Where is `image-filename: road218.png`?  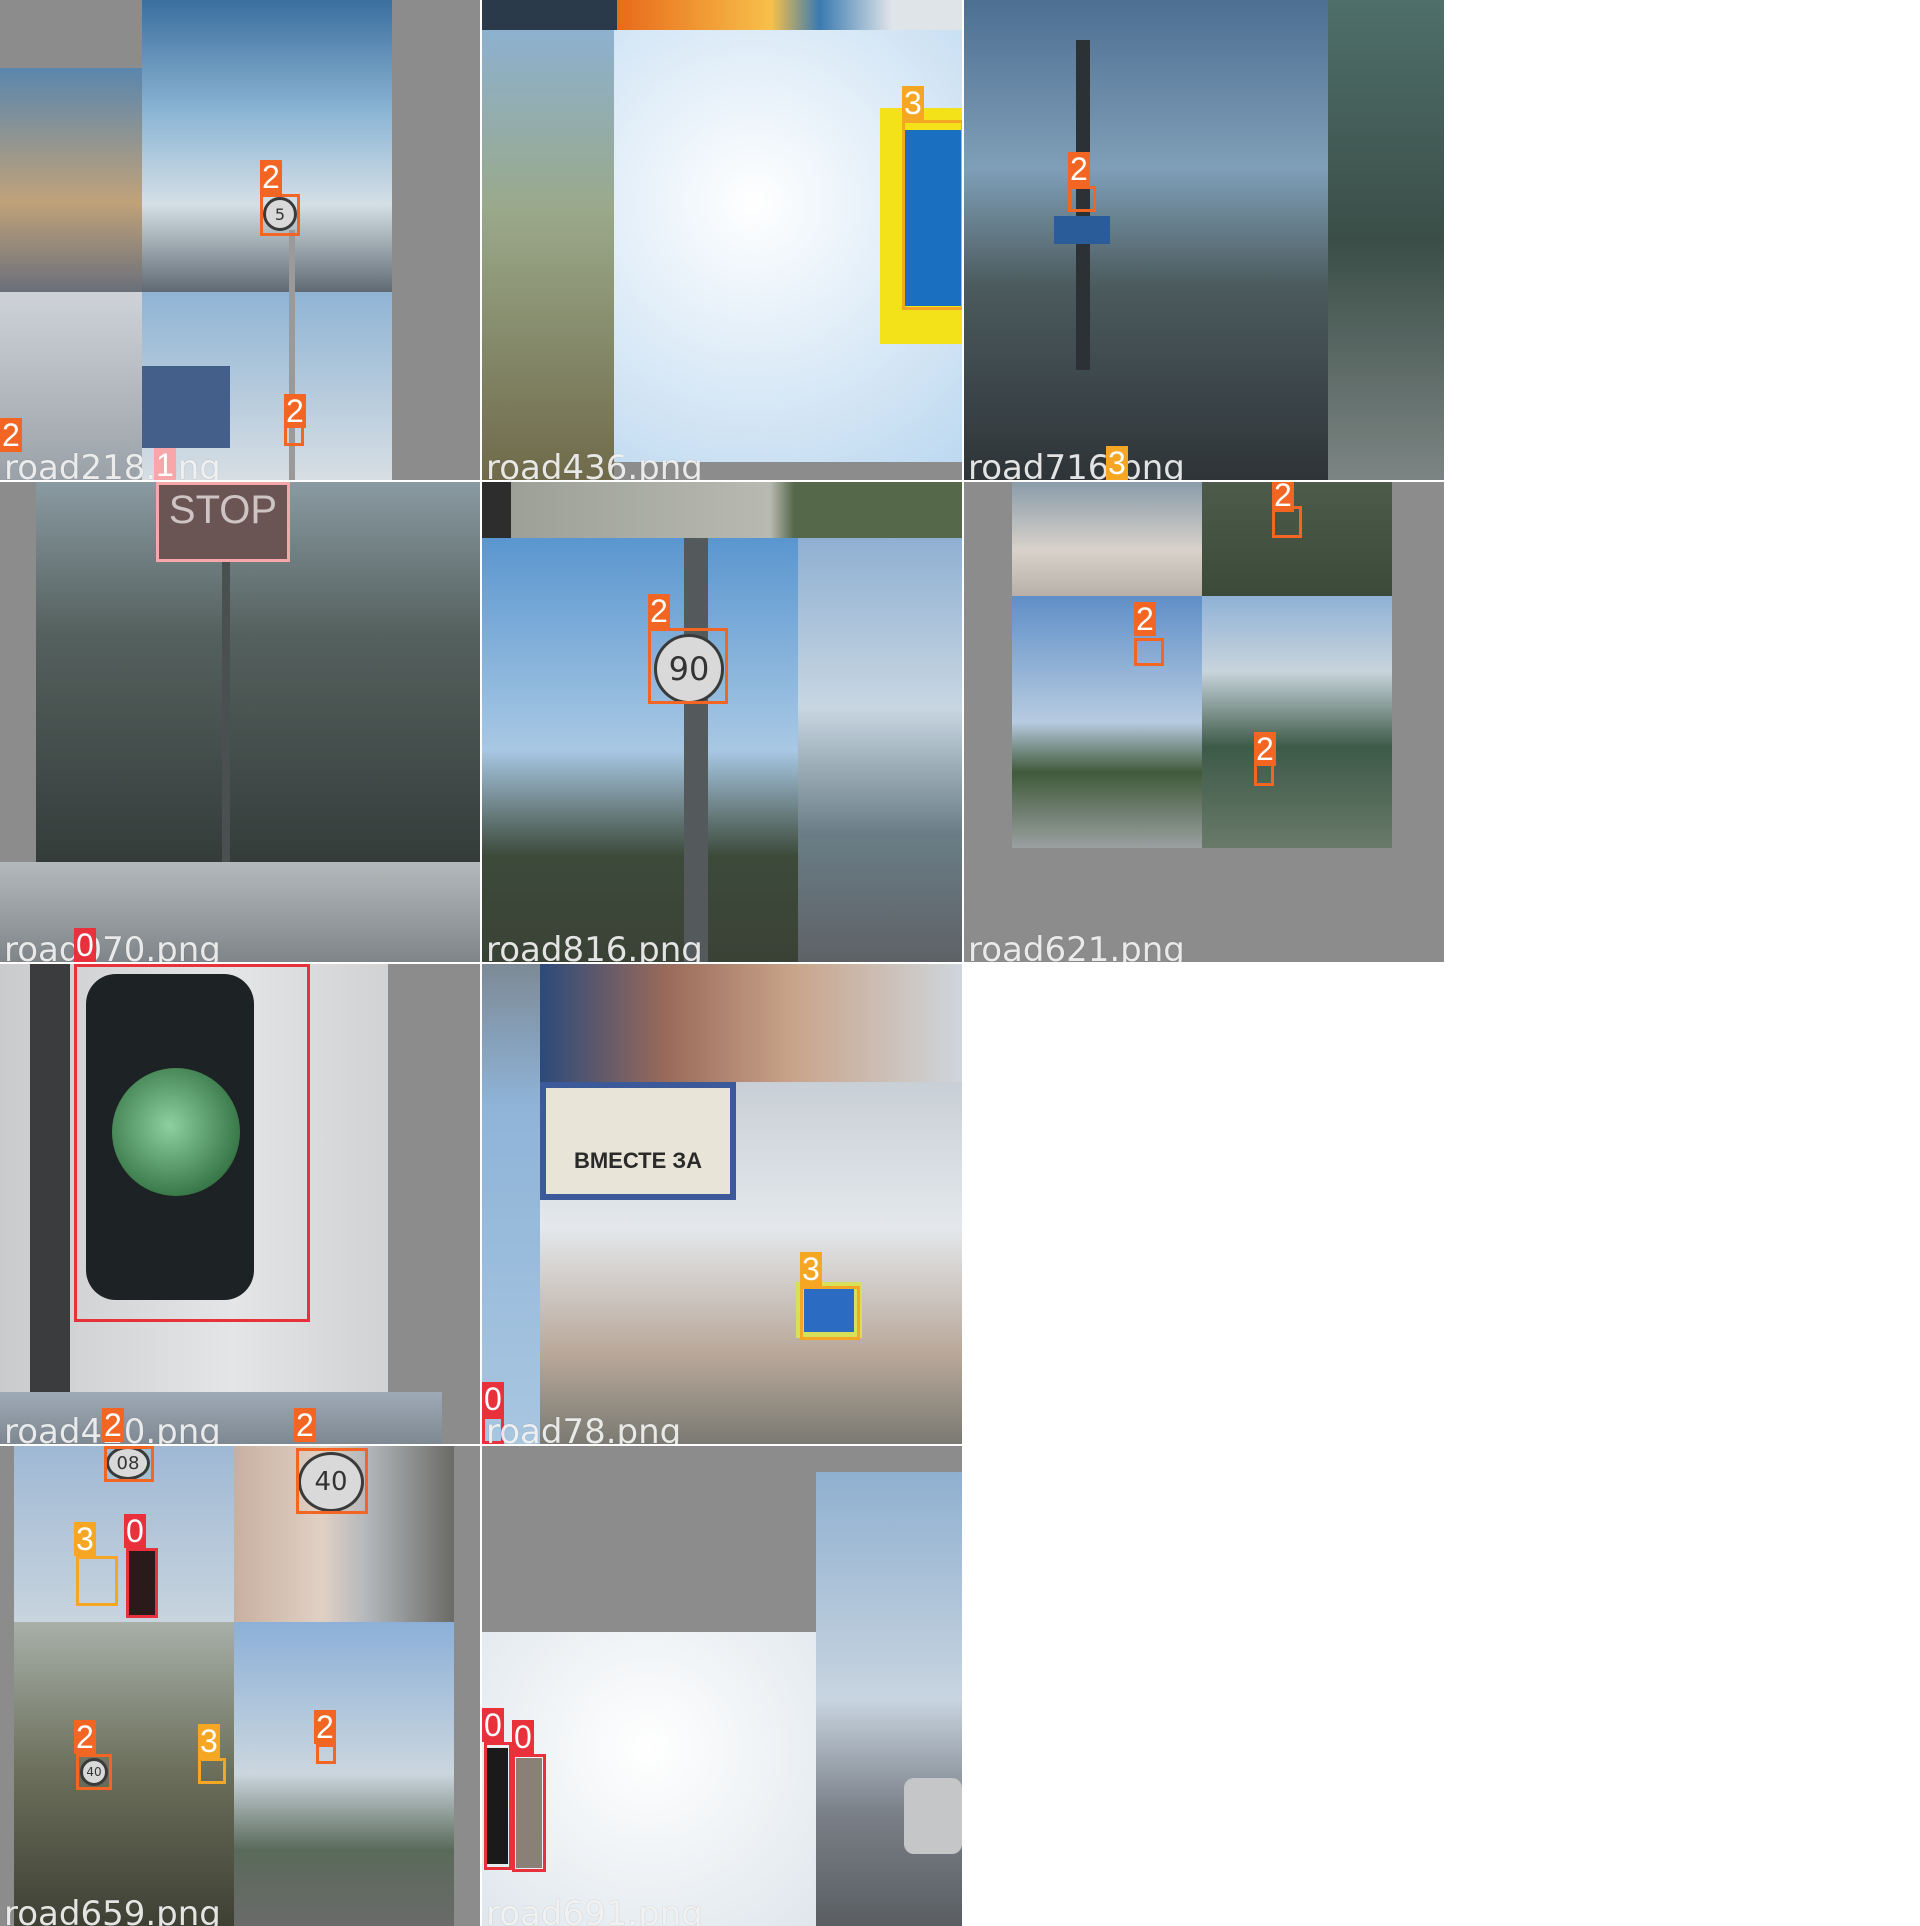 image-filename: road218.png is located at coordinates (112, 464).